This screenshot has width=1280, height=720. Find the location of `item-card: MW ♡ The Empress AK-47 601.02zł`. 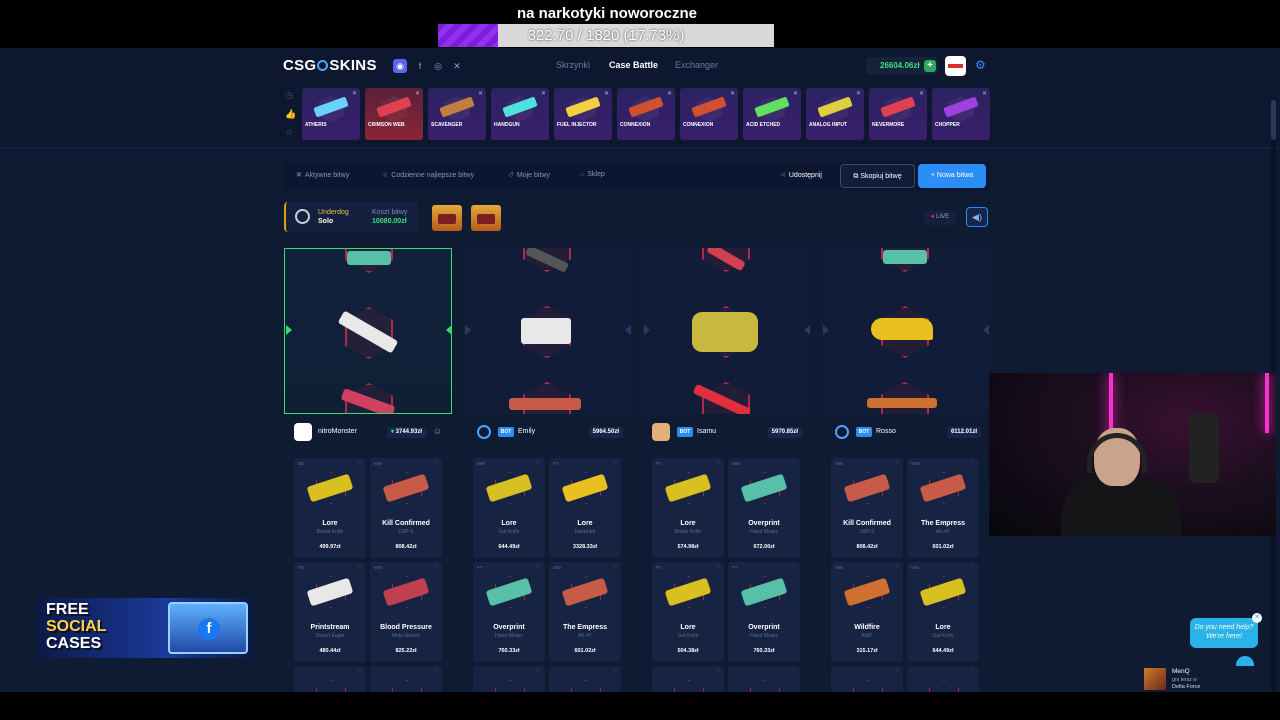

item-card: MW ♡ The Empress AK-47 601.02zł is located at coordinates (585, 612).